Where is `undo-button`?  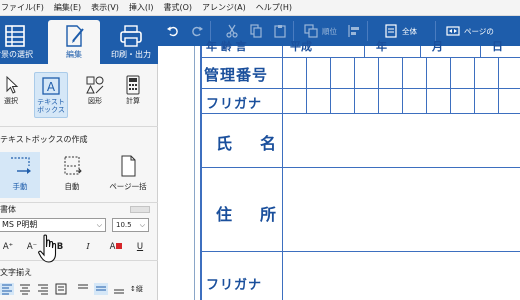 undo-button is located at coordinates (173, 31).